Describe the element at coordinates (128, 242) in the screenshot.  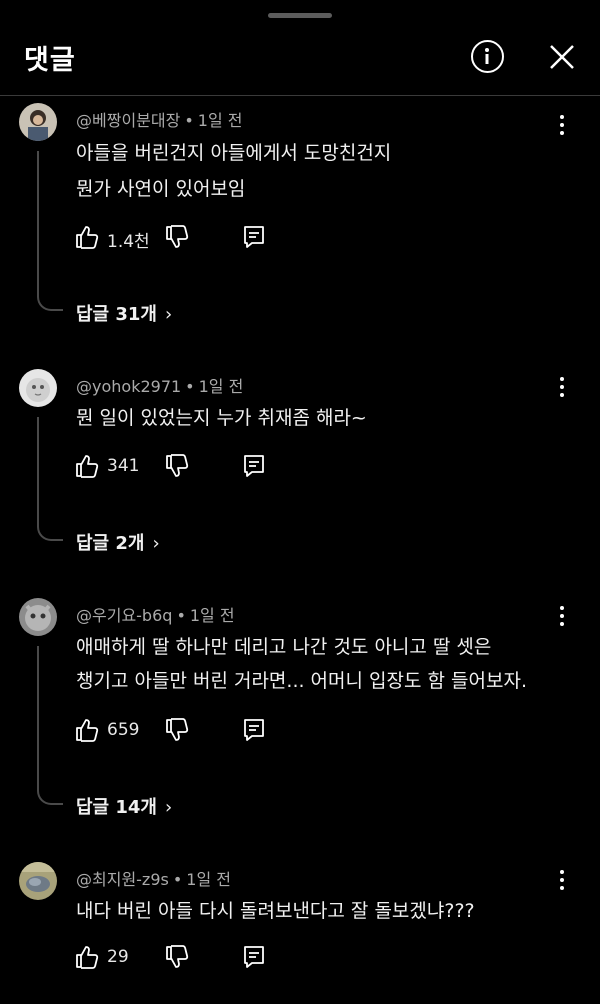
I see `like-count: 1.4천` at that location.